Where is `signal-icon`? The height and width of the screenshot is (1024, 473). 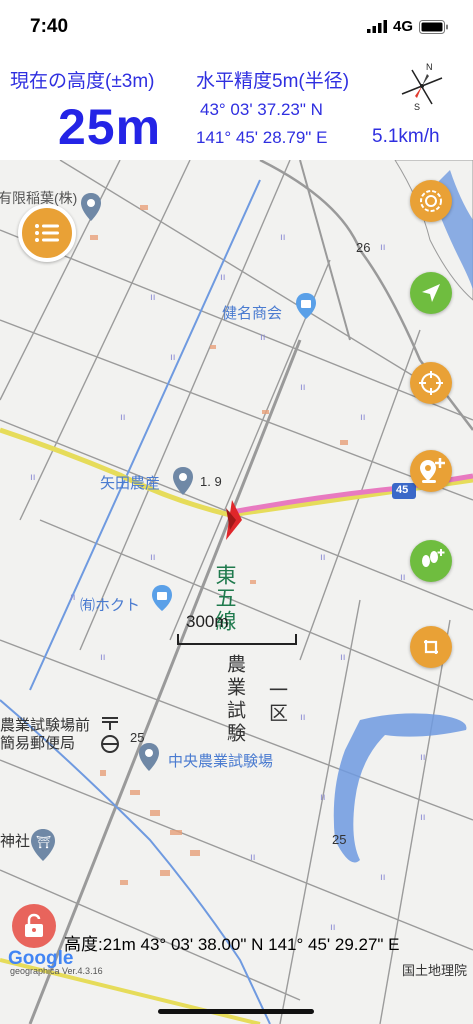 signal-icon is located at coordinates (376, 26).